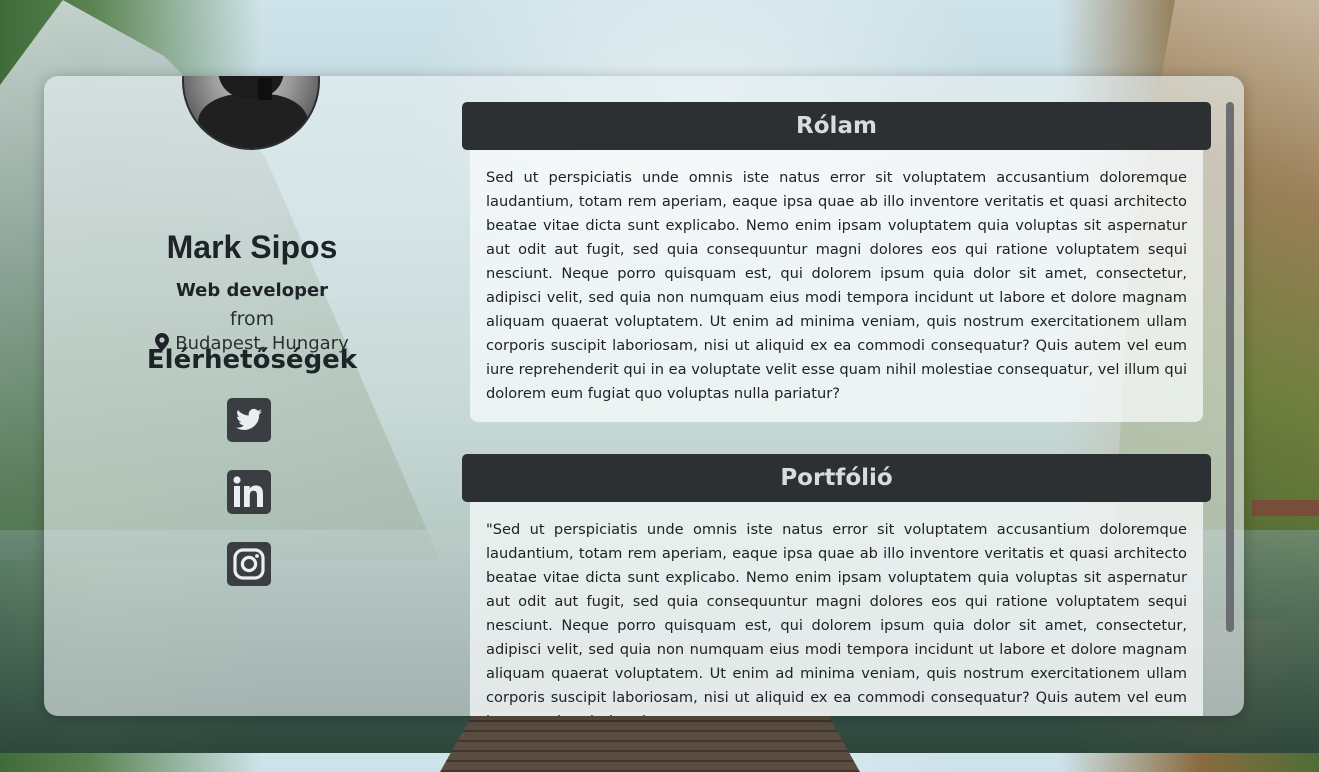  I want to click on contacts-title: Elérhetőségek, so click(252, 360).